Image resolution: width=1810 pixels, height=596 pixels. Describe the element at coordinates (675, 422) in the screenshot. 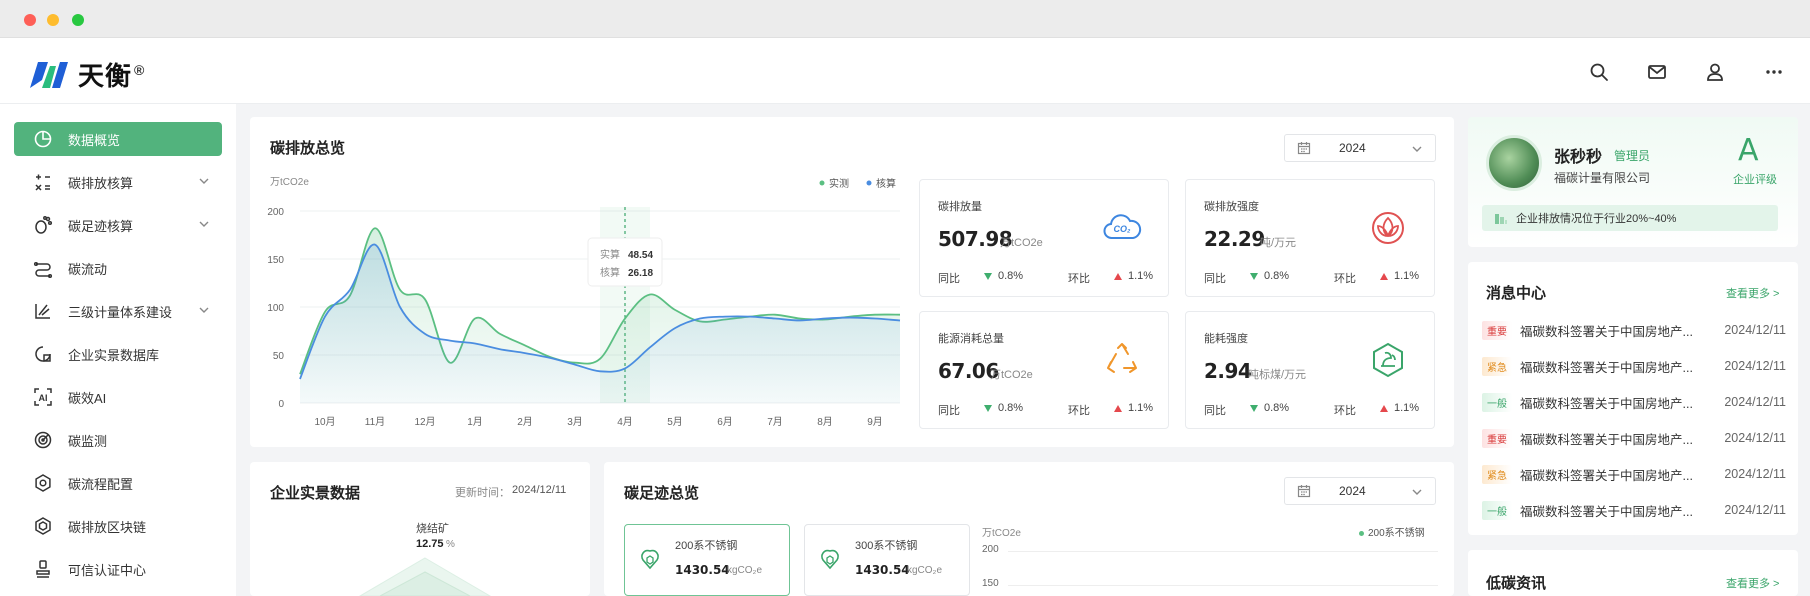

I see `x-tick-label: 5月` at that location.